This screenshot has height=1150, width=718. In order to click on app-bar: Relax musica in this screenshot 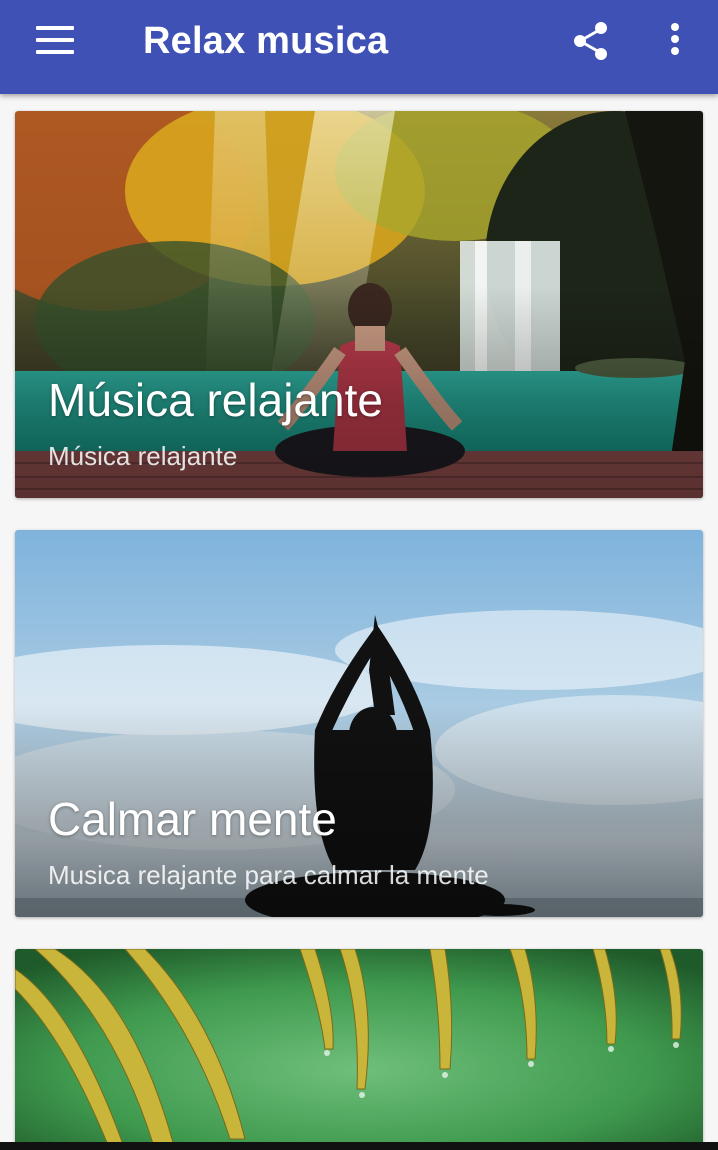, I will do `click(359, 47)`.